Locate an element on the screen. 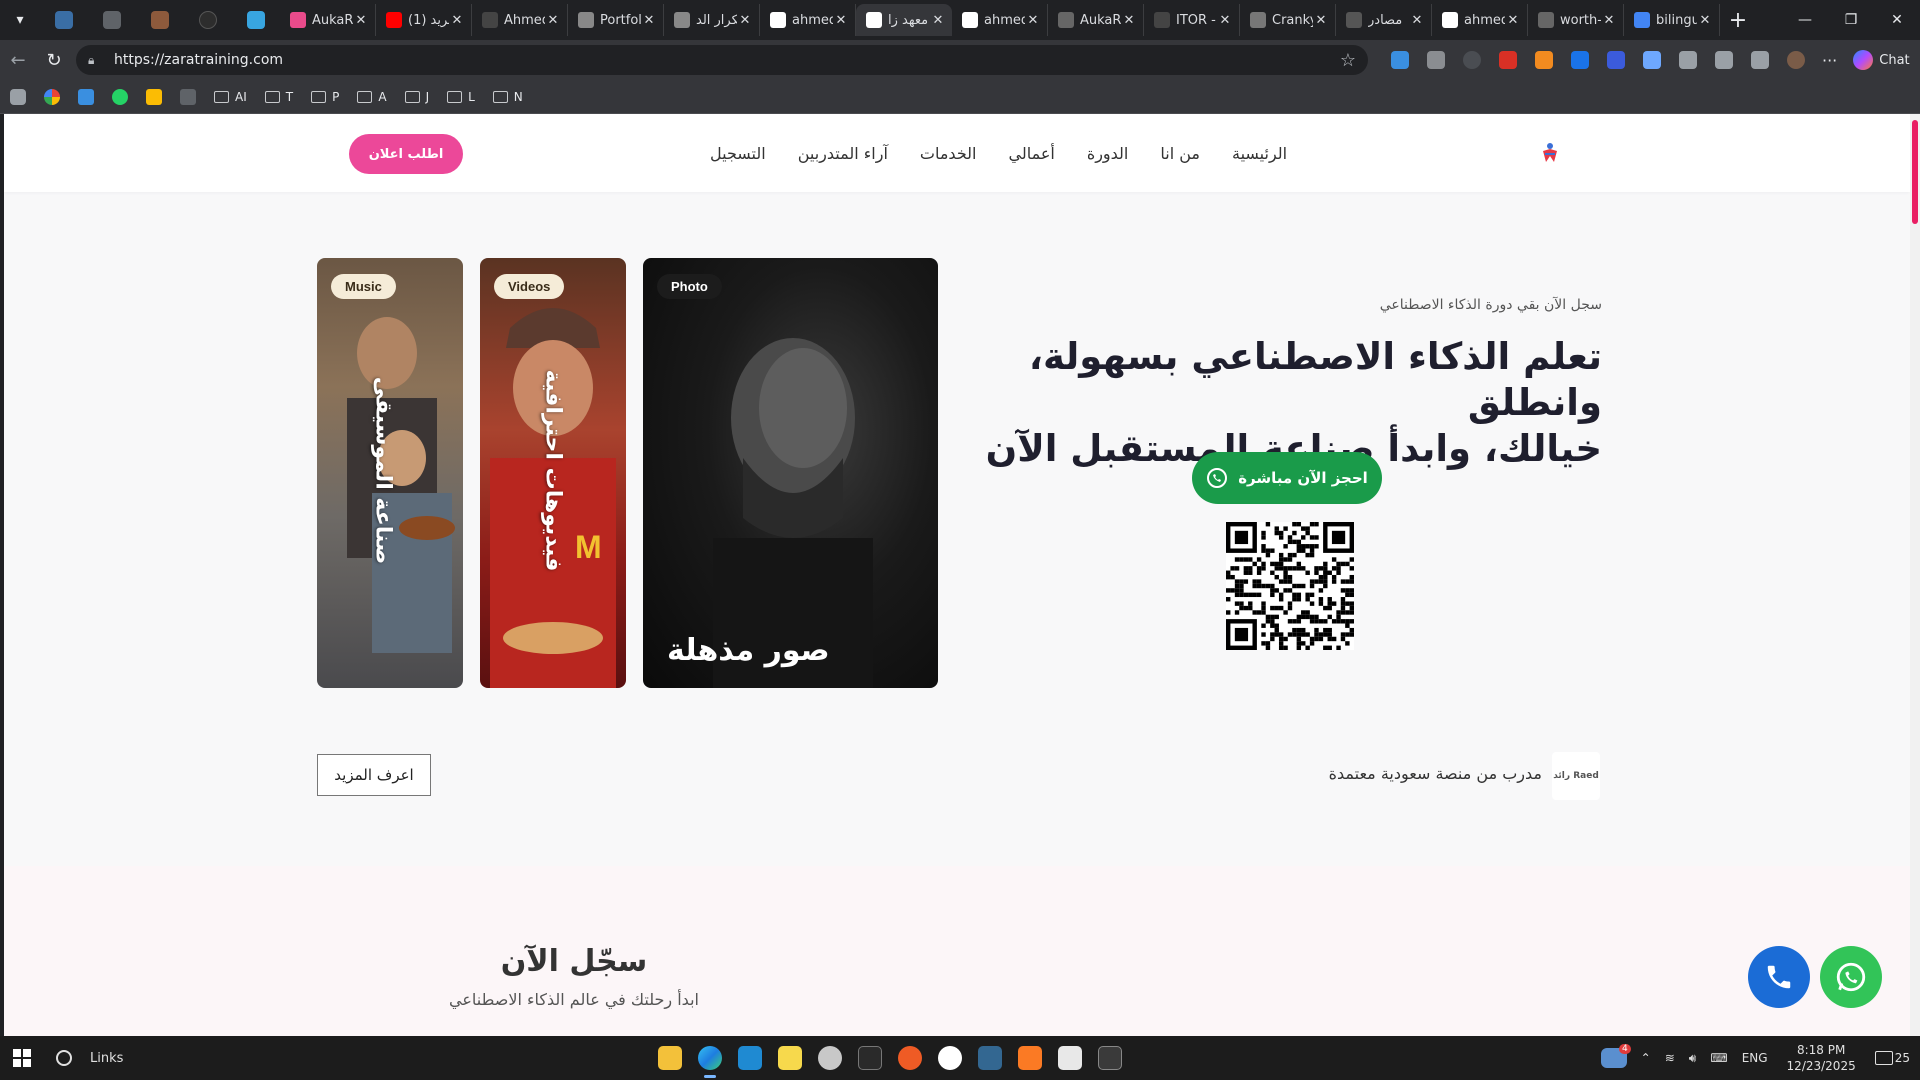 The height and width of the screenshot is (1080, 1920). whatsapp-float-button is located at coordinates (1851, 977).